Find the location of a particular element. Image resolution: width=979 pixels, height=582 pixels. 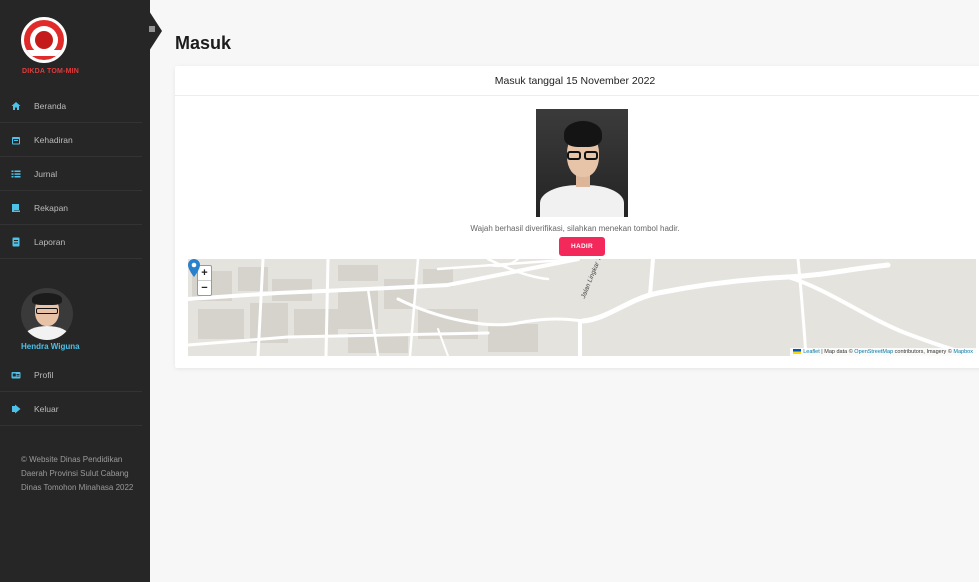

sidebar-item-label: Profil is located at coordinates (44, 374).